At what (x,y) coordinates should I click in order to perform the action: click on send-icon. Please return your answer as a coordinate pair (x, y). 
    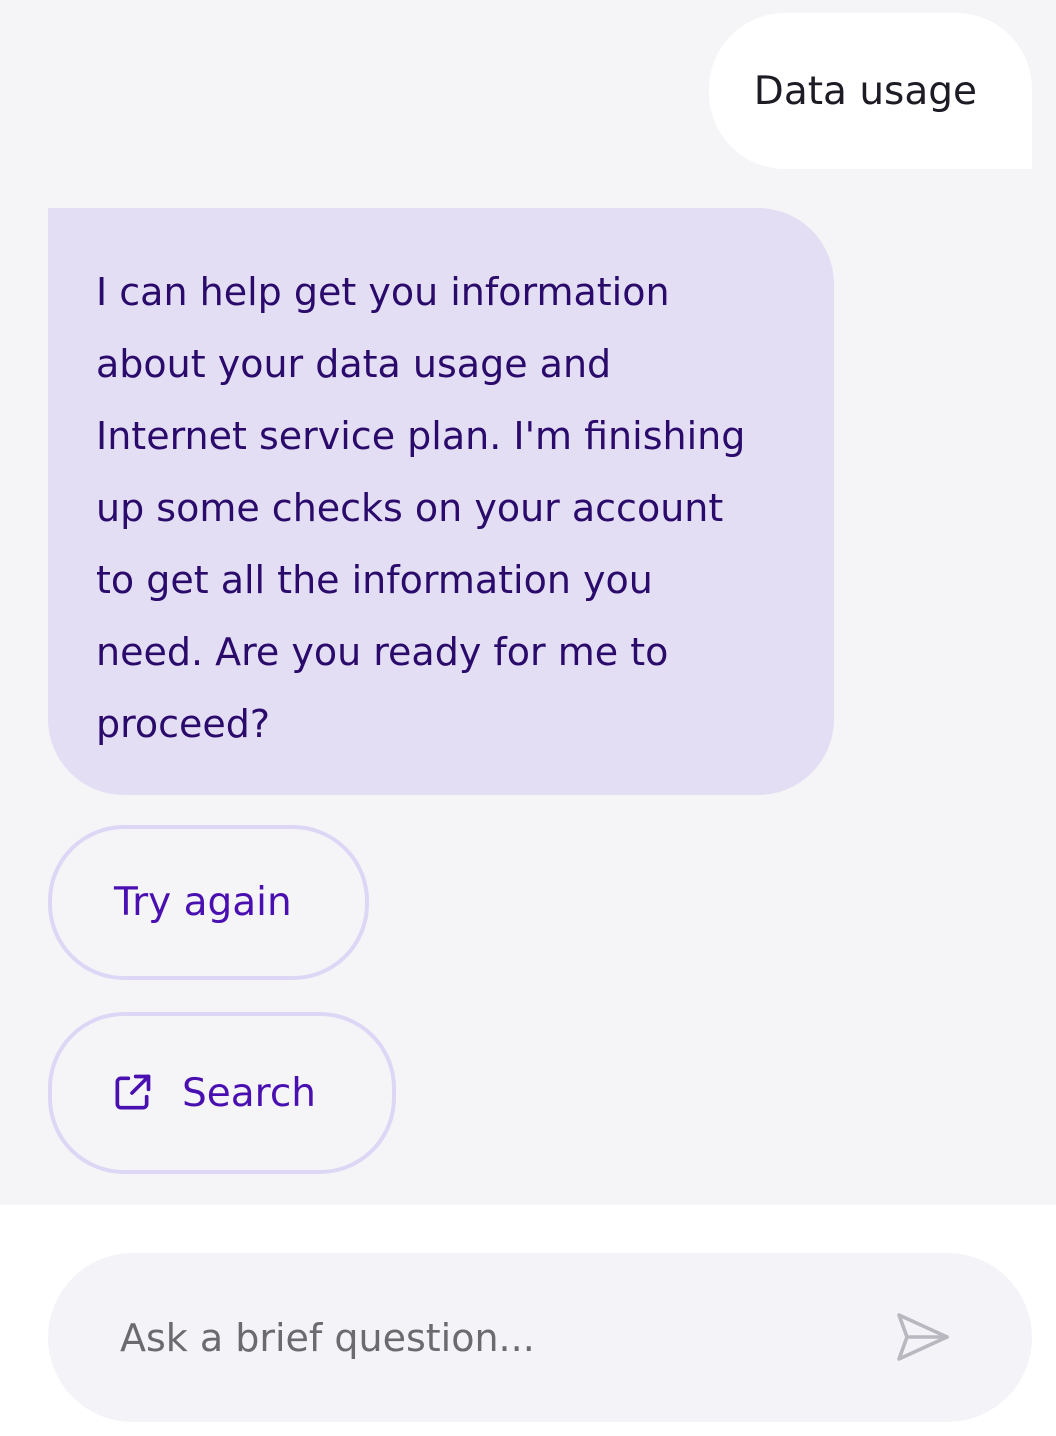
    Looking at the image, I should click on (923, 1337).